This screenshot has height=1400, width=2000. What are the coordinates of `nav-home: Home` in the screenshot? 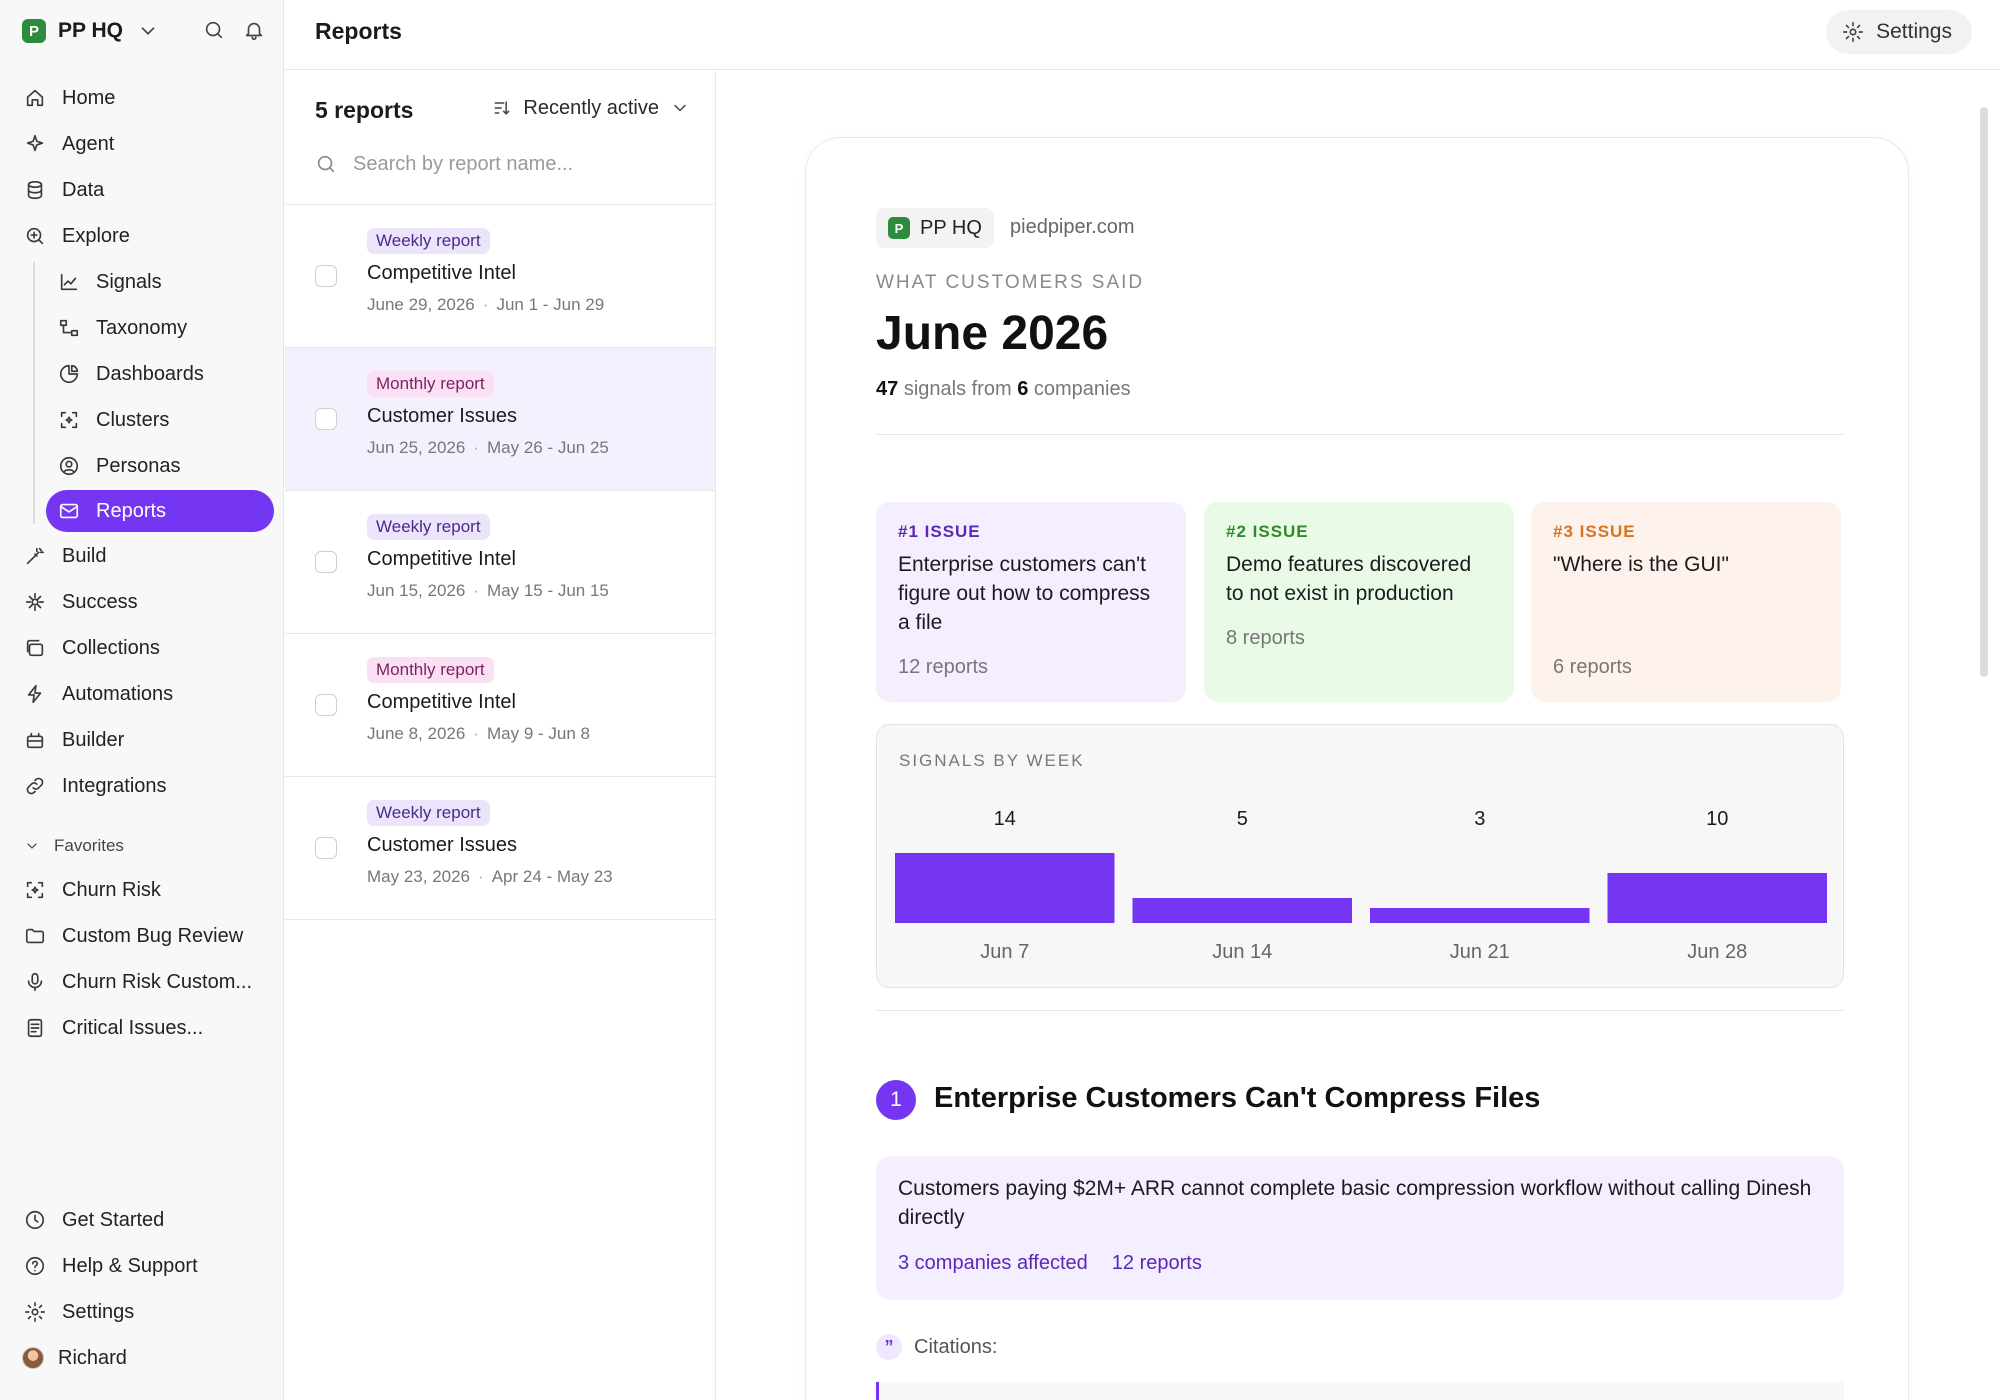 It's located at (68, 98).